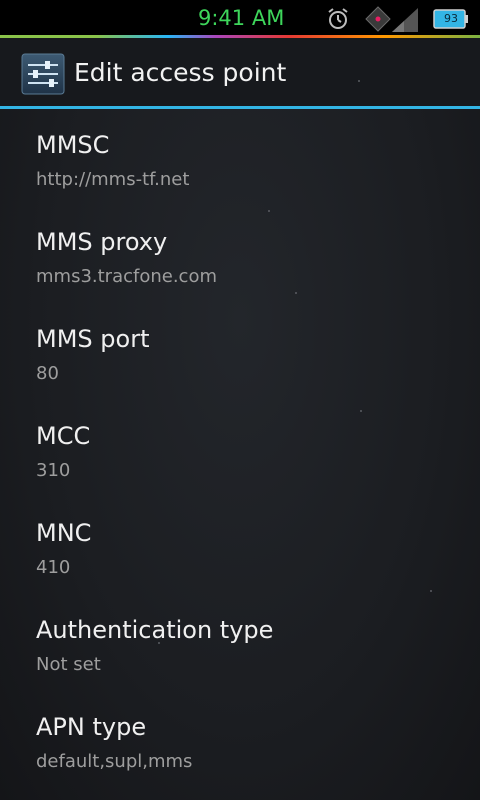 The width and height of the screenshot is (480, 800). I want to click on status-bar: 9:41 AM 93, so click(240, 19).